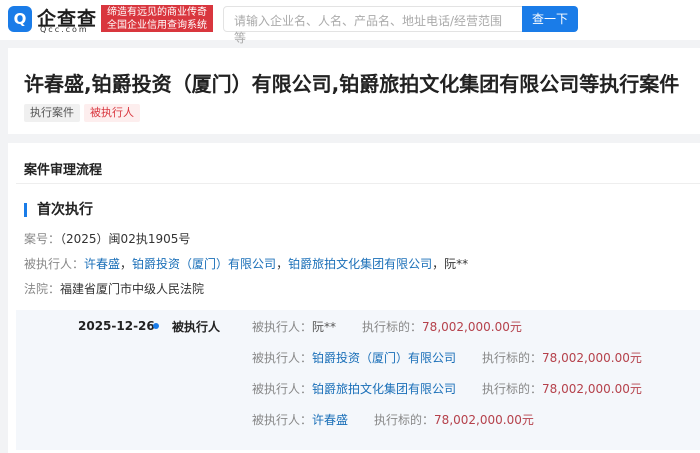 This screenshot has height=453, width=700. I want to click on timeline-row: 被执行人：阮** 执行标的：78,002,000.00元, so click(387, 326).